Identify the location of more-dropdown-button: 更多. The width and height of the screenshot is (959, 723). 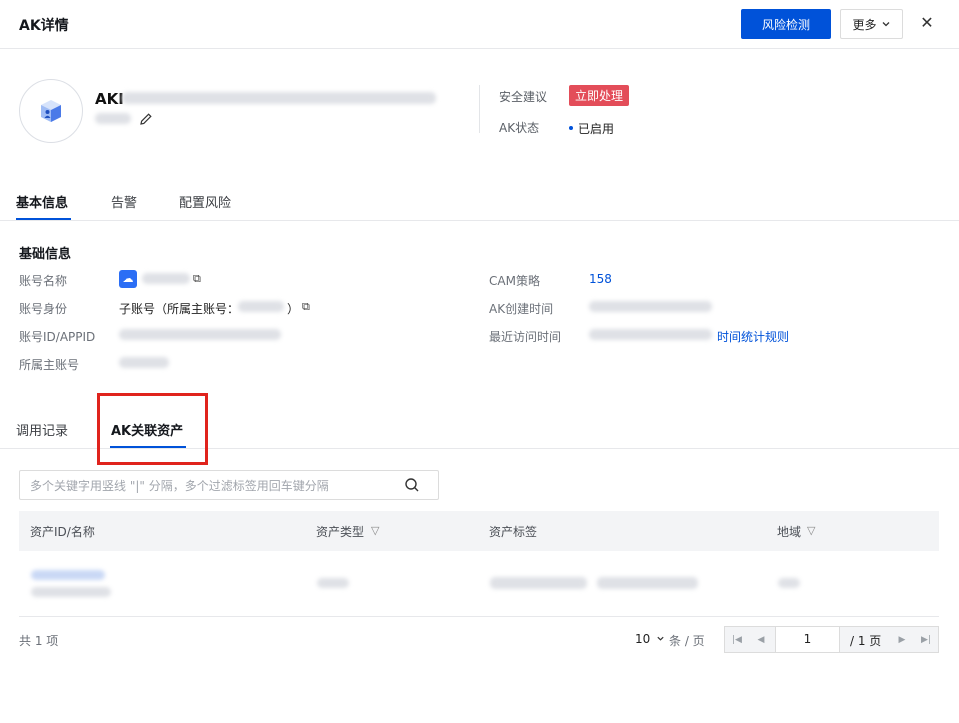
(871, 24).